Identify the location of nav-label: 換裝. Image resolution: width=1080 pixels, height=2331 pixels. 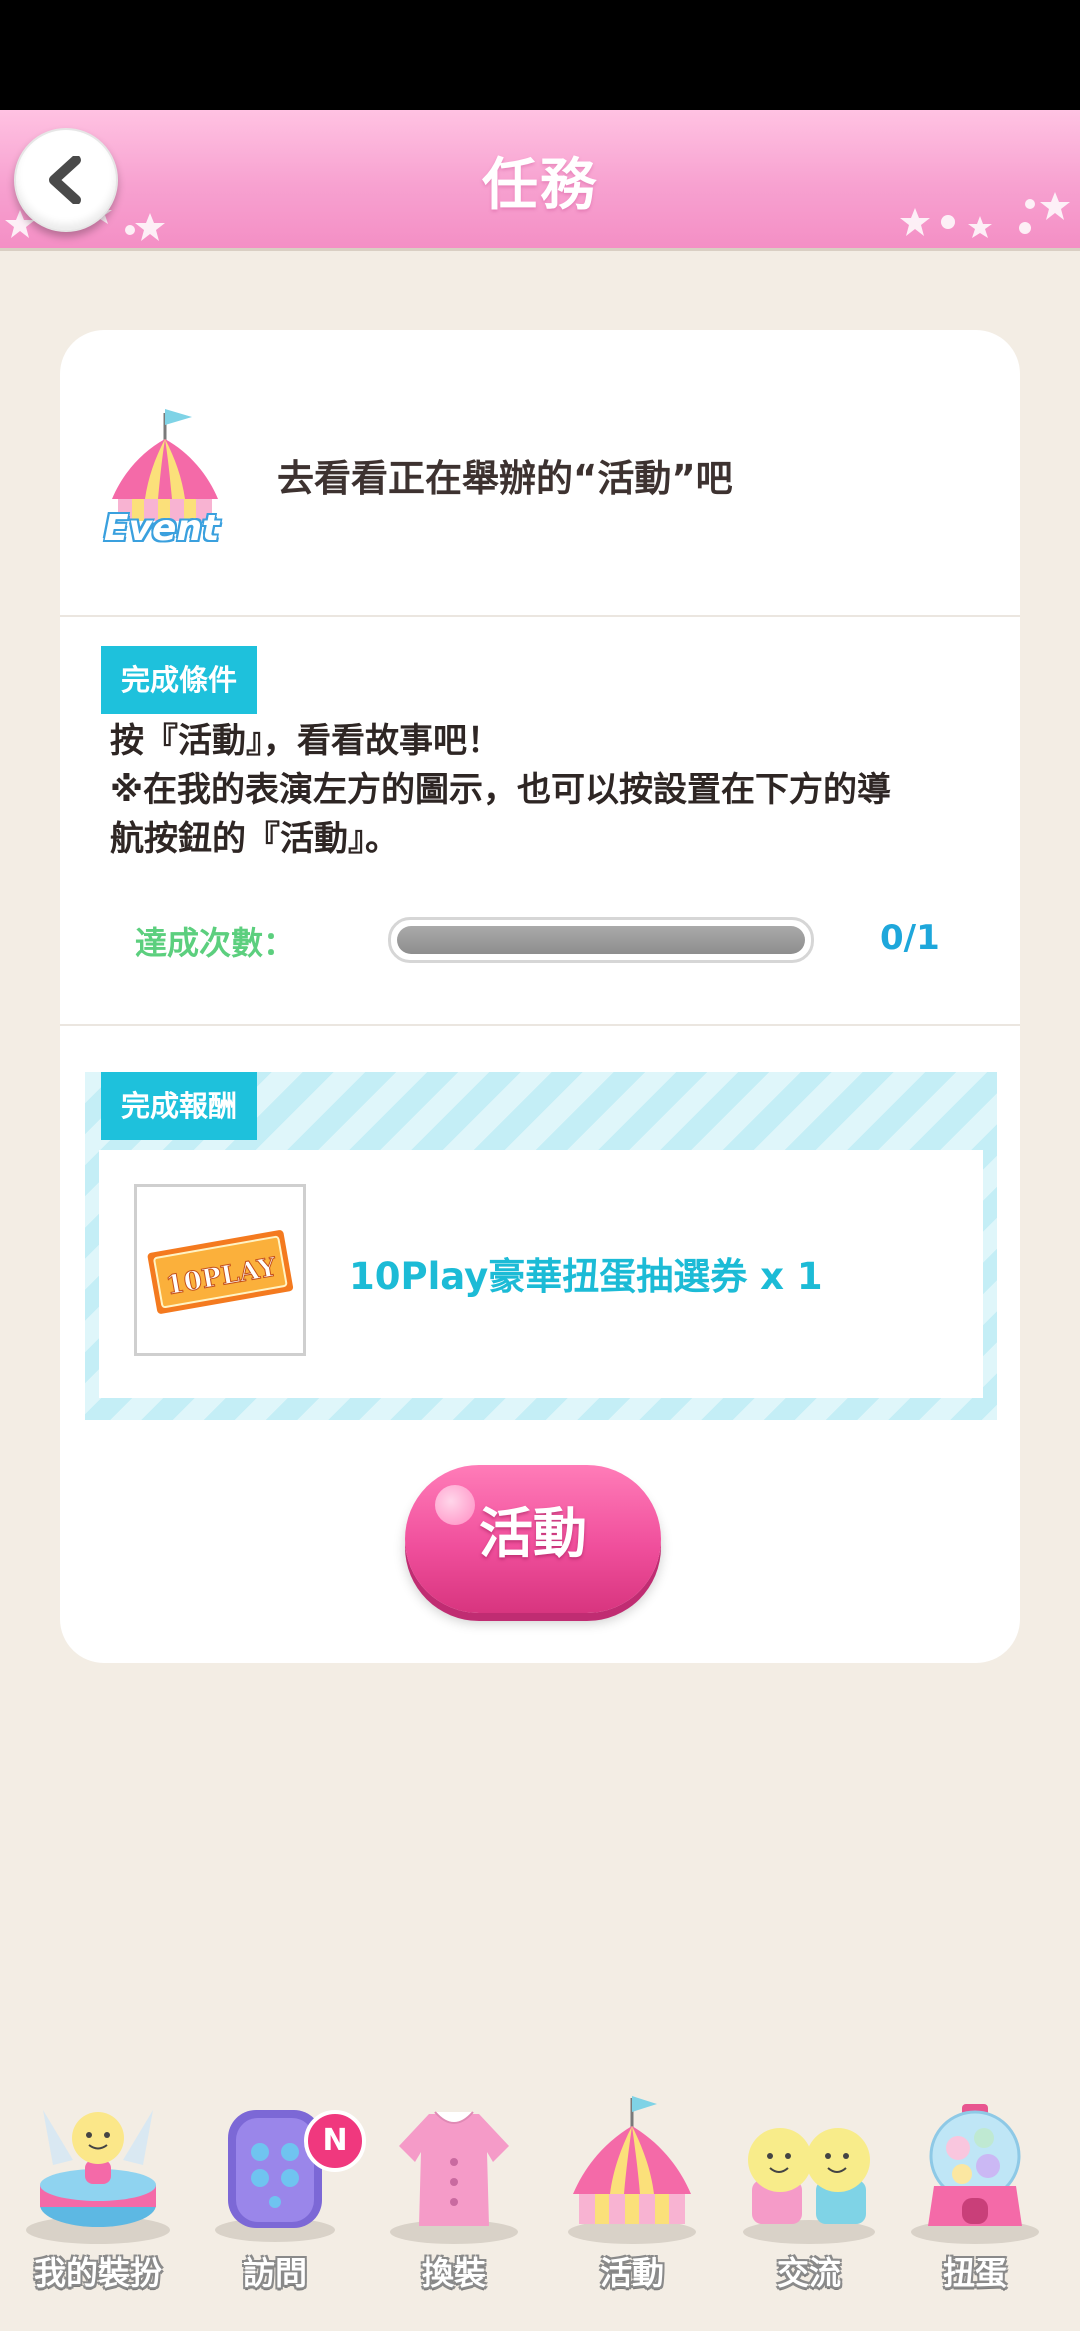
(453, 2273).